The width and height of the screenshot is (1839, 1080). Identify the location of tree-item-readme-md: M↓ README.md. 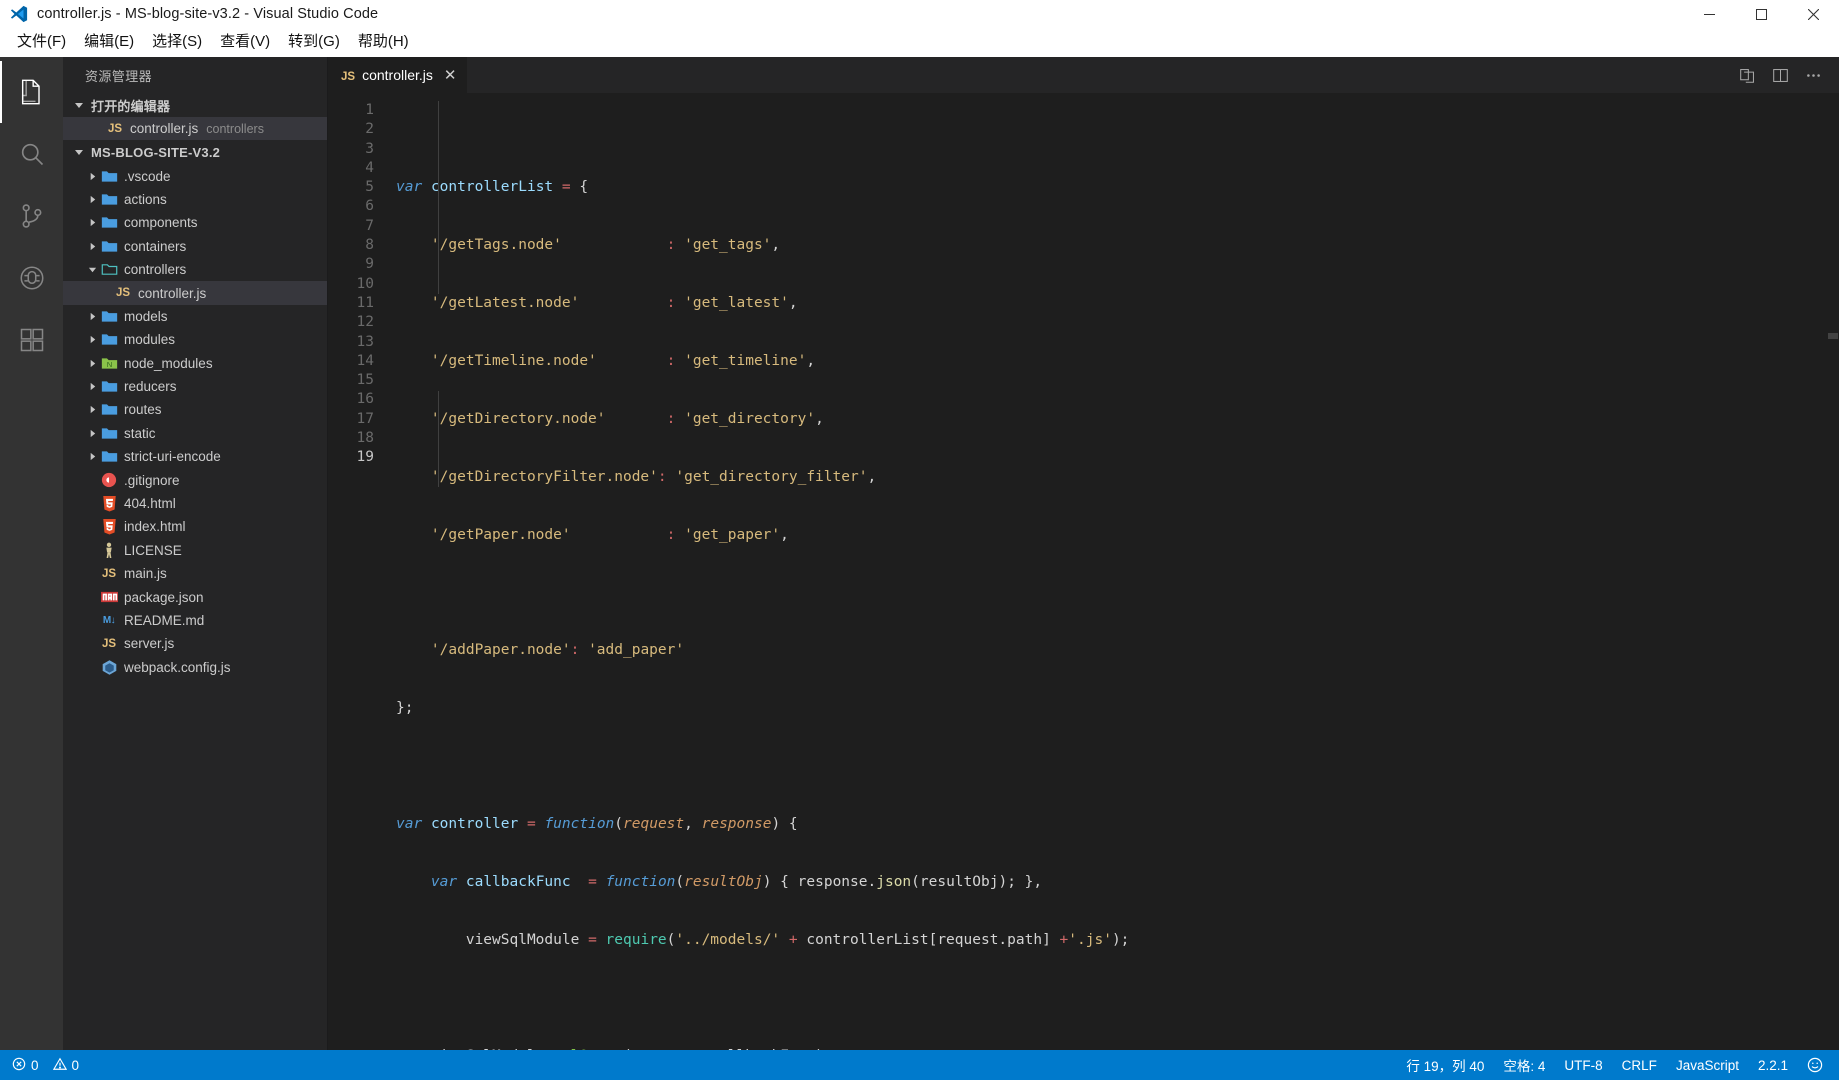
(195, 620).